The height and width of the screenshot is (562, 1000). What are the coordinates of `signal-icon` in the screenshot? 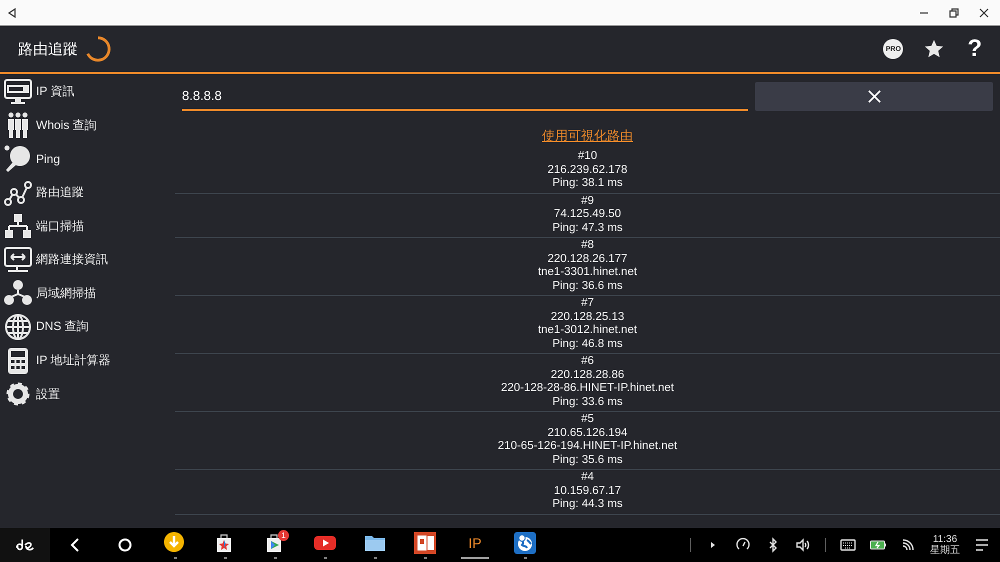 It's located at (908, 545).